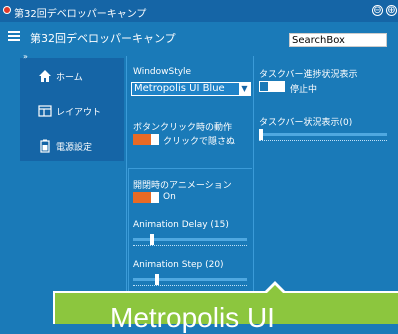 This screenshot has width=398, height=334. I want to click on window-style-label: WindowStyle, so click(162, 72).